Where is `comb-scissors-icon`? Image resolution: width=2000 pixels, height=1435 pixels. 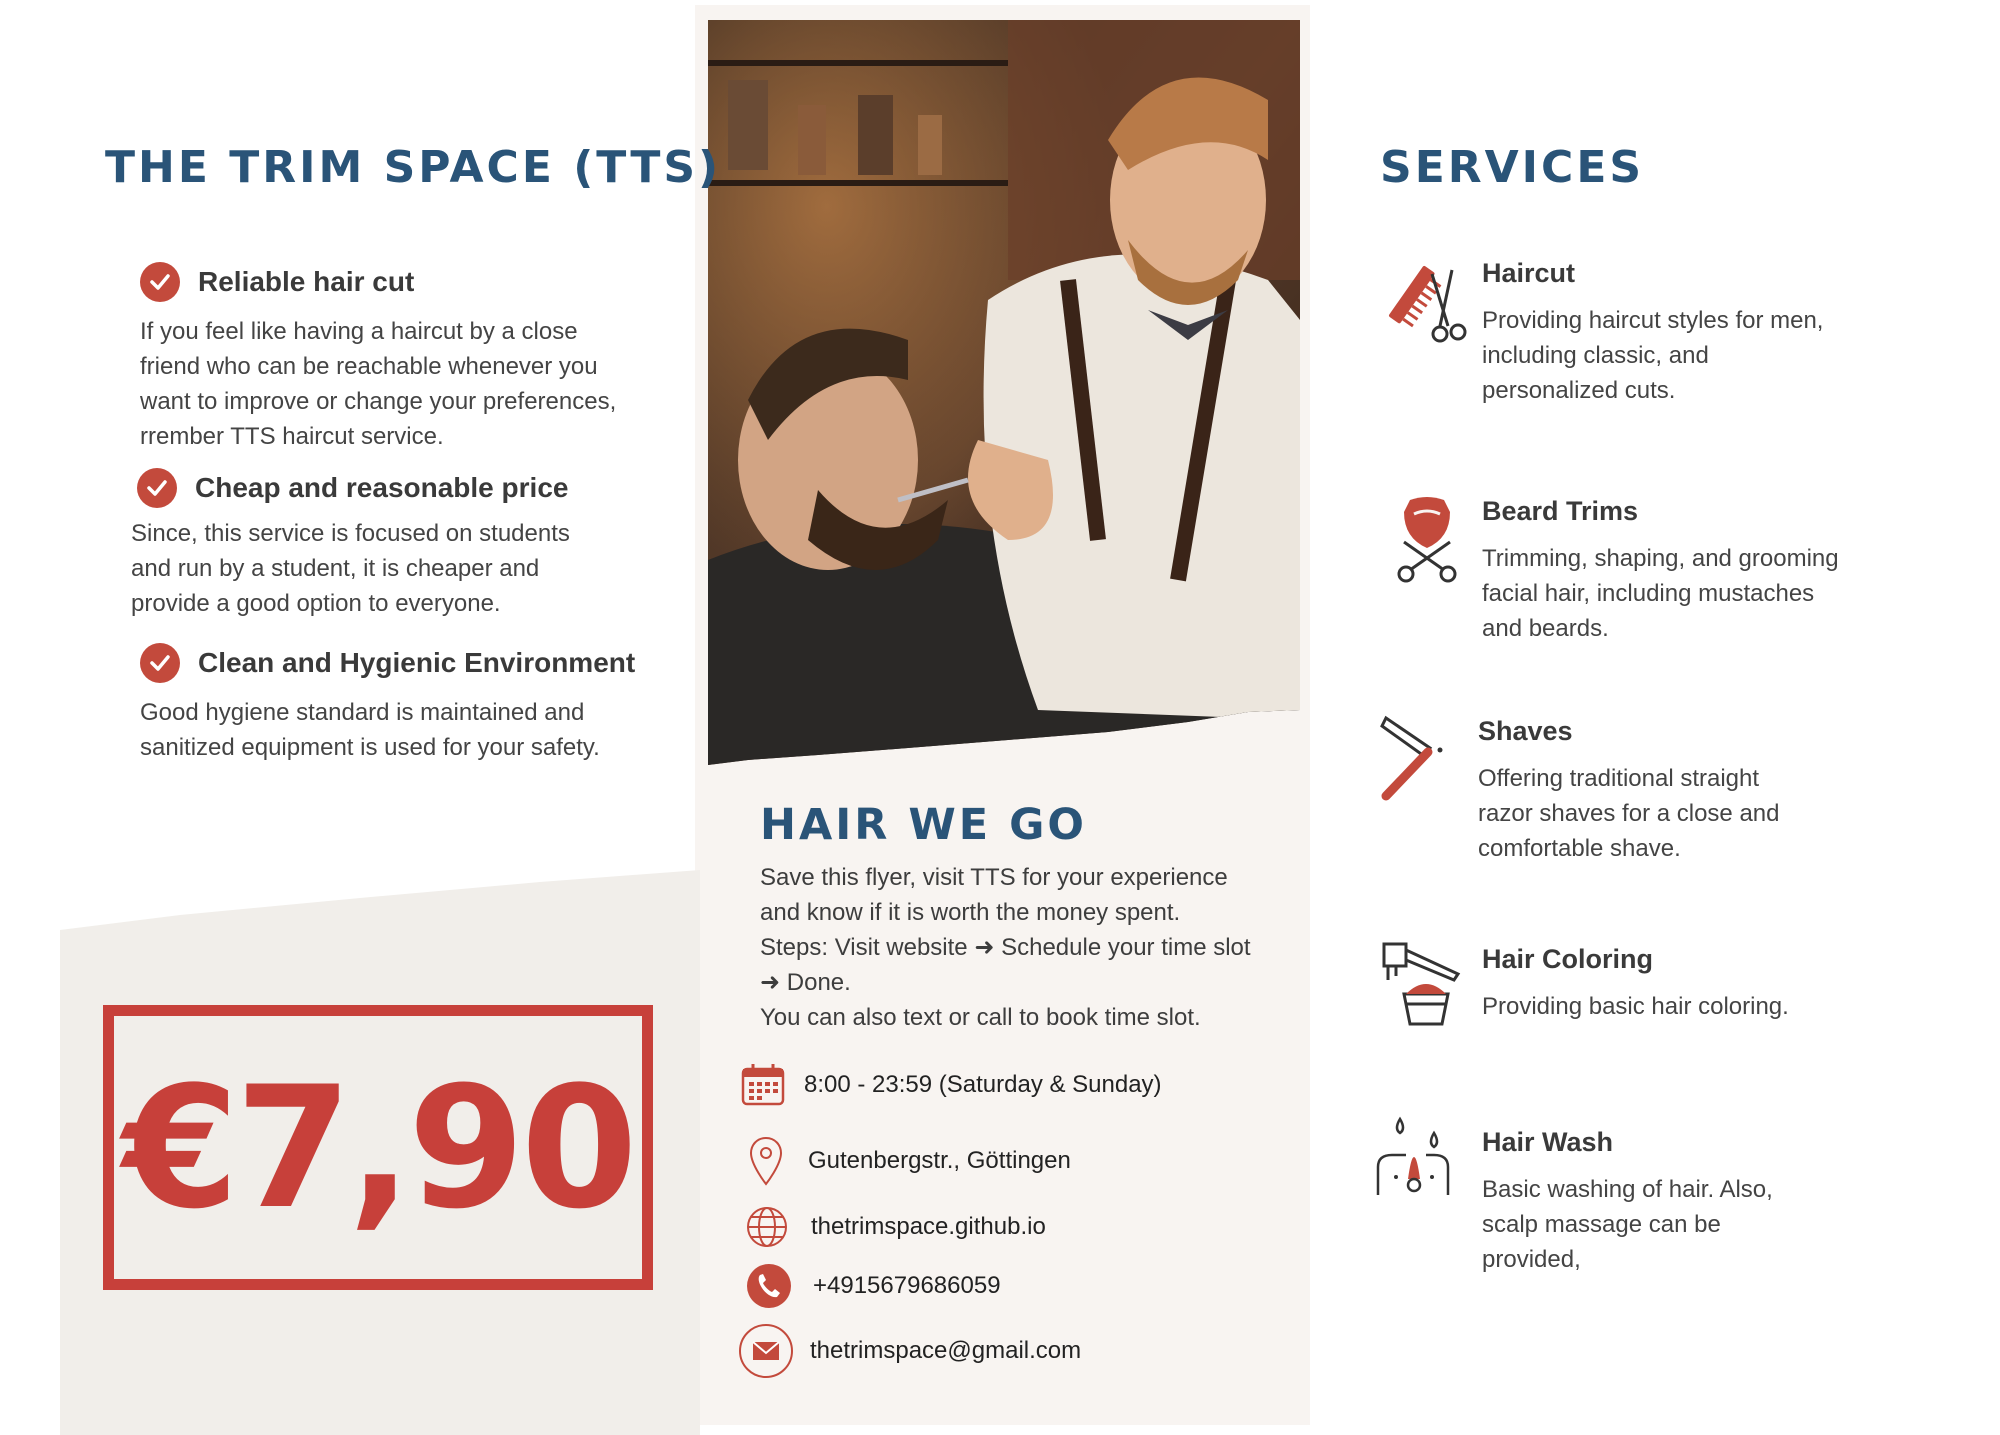 comb-scissors-icon is located at coordinates (1428, 304).